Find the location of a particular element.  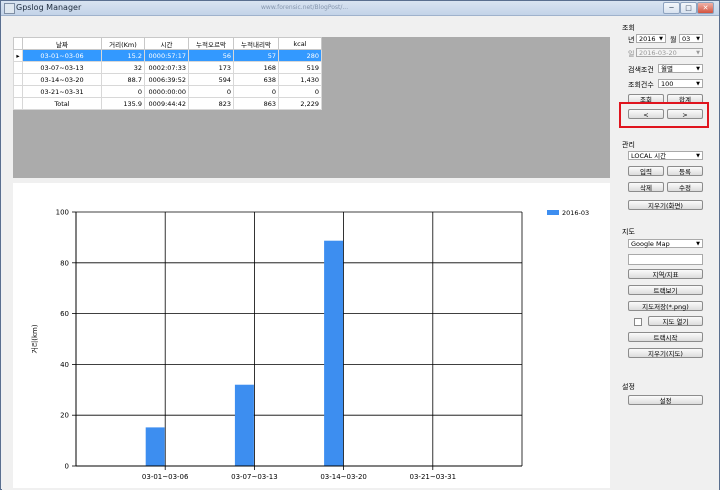

edit-button: 수정 is located at coordinates (685, 187).